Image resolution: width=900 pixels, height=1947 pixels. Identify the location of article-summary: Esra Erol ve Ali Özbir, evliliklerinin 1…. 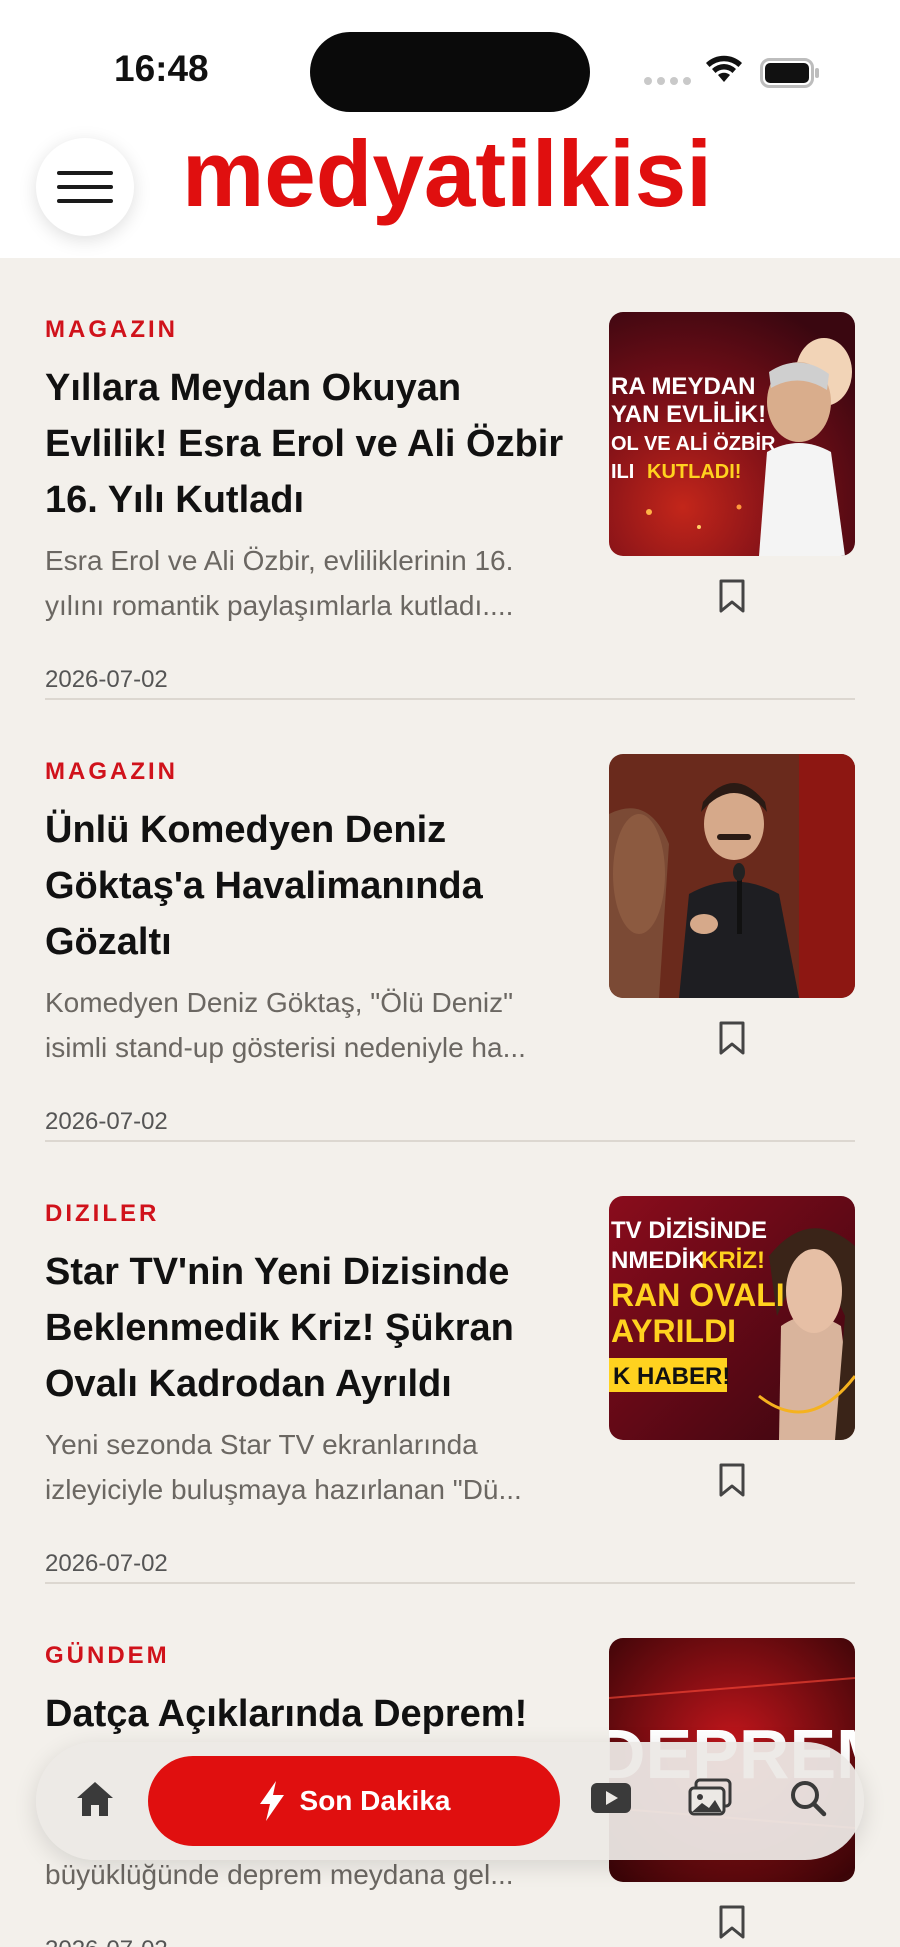
(279, 583).